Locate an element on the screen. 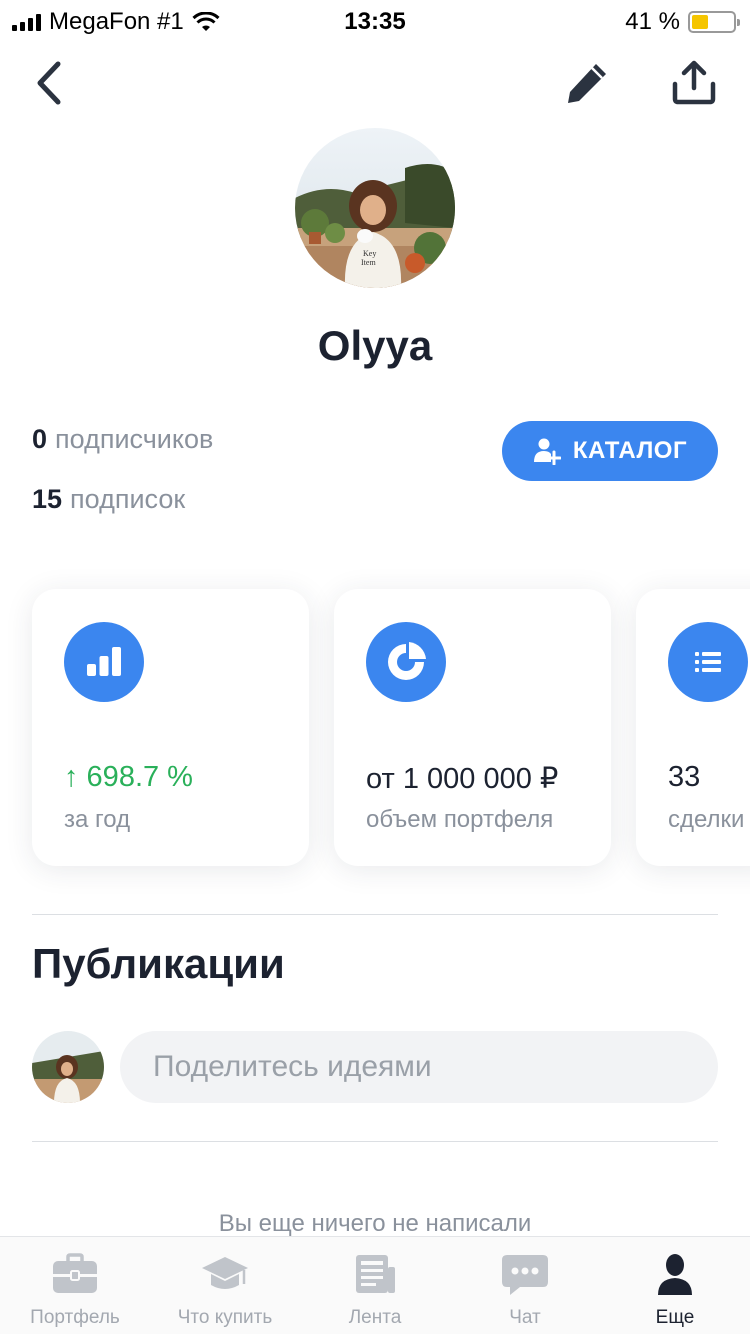  bar-chart-icon is located at coordinates (104, 662).